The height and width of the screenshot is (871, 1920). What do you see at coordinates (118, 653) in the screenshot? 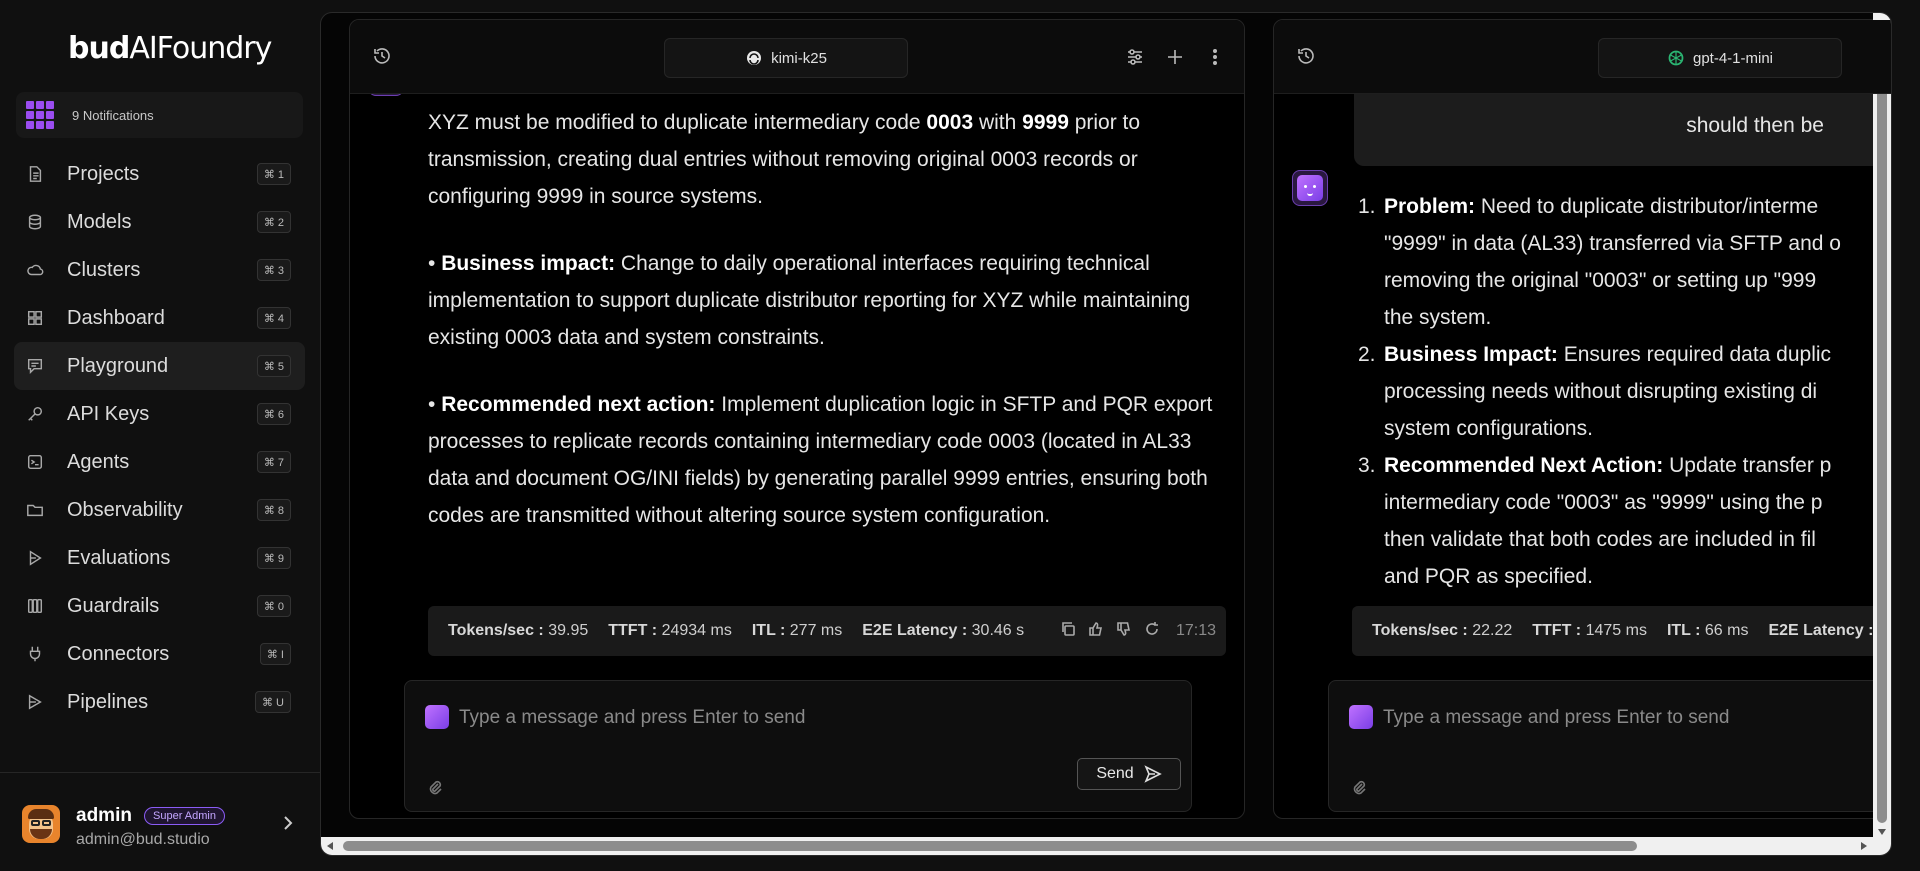
I see `sidebar-item-label: Connectors` at bounding box center [118, 653].